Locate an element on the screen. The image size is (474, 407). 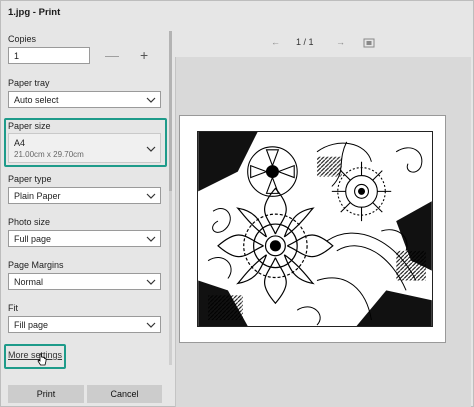
preview-navigation: ← 1 / 1 → is located at coordinates (326, 44).